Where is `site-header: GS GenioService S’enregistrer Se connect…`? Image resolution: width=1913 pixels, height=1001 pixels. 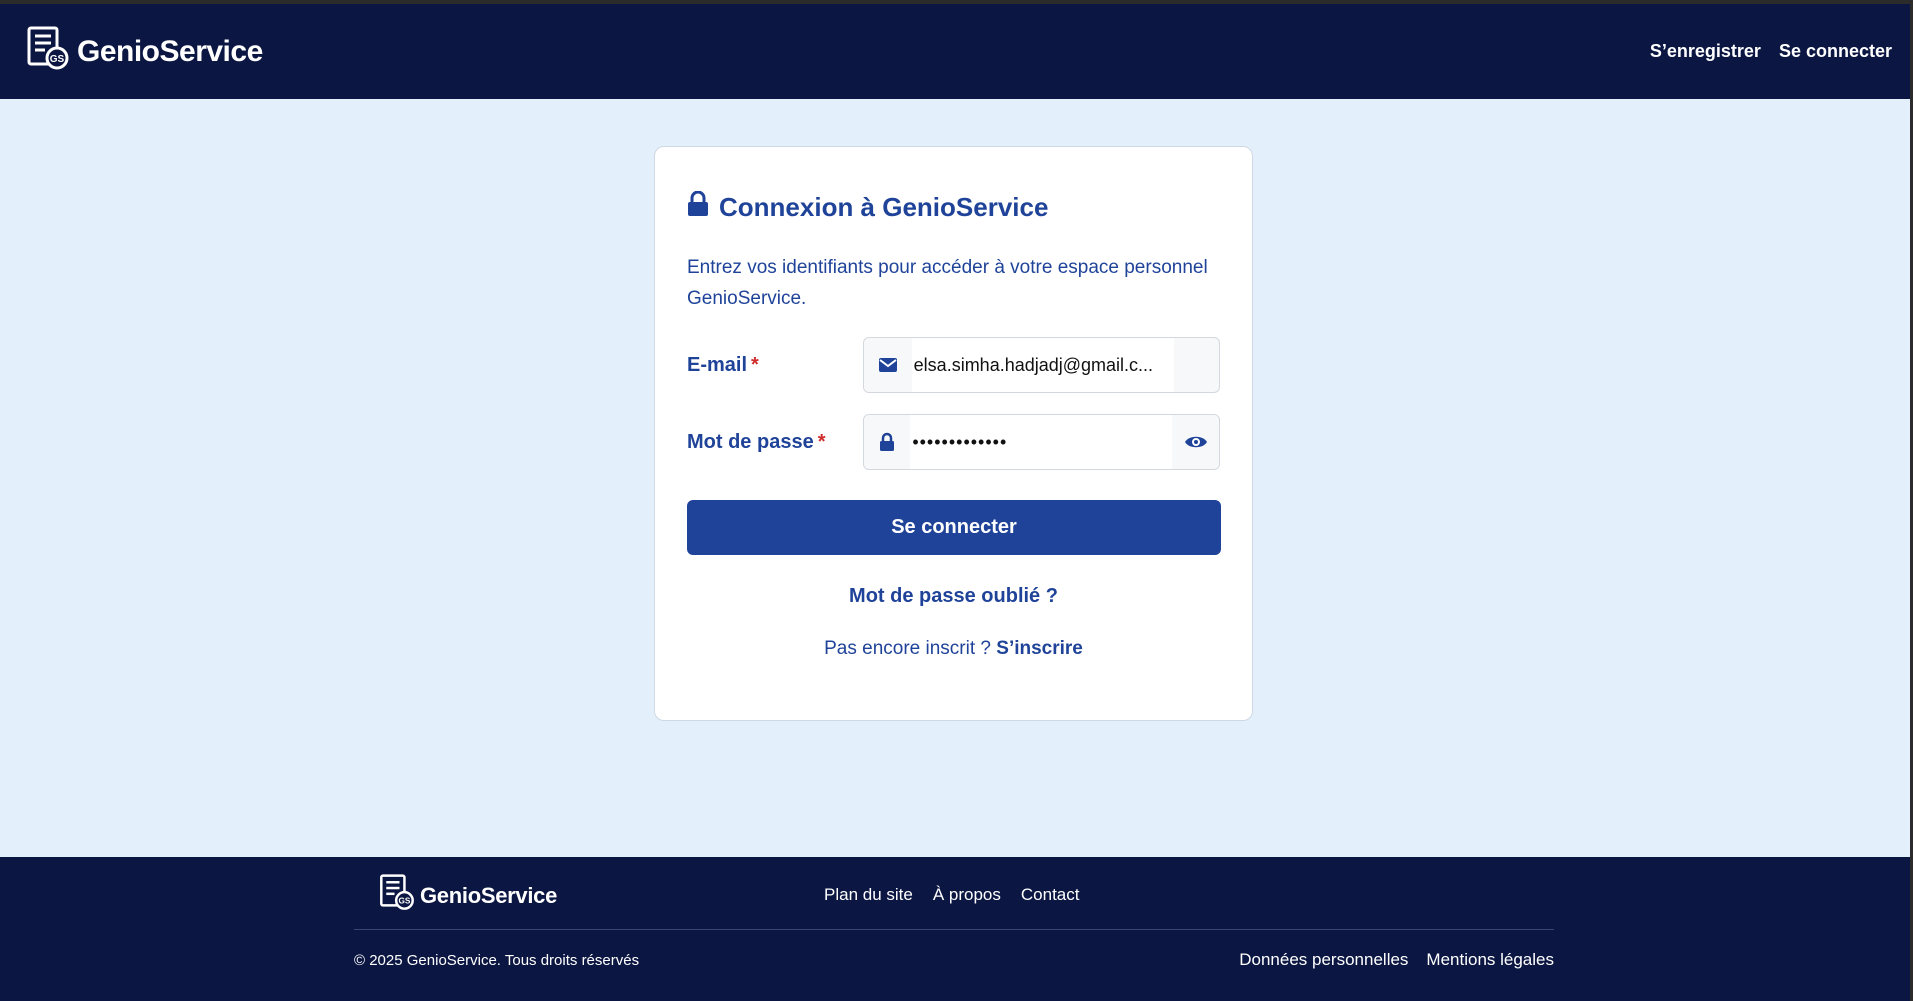
site-header: GS GenioService S’enregistrer Se connect… is located at coordinates (955, 51).